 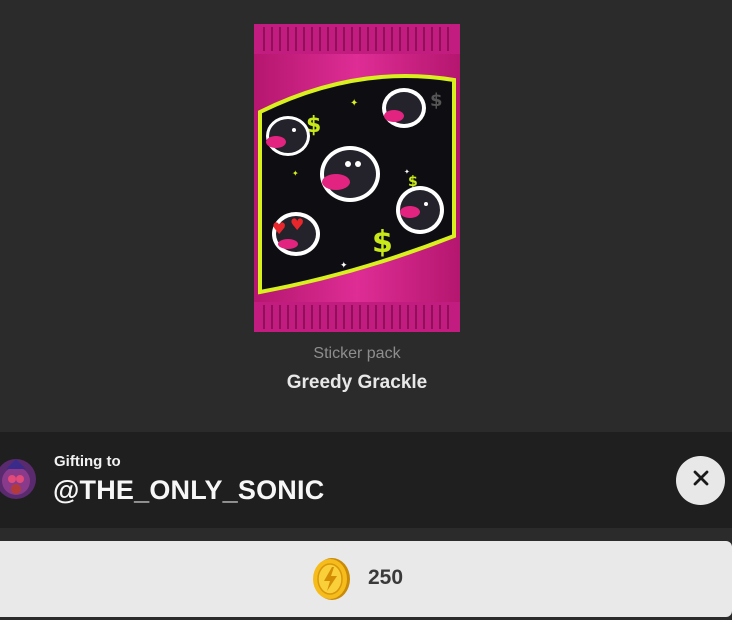 What do you see at coordinates (357, 382) in the screenshot?
I see `pack-name: Greedy Grackle` at bounding box center [357, 382].